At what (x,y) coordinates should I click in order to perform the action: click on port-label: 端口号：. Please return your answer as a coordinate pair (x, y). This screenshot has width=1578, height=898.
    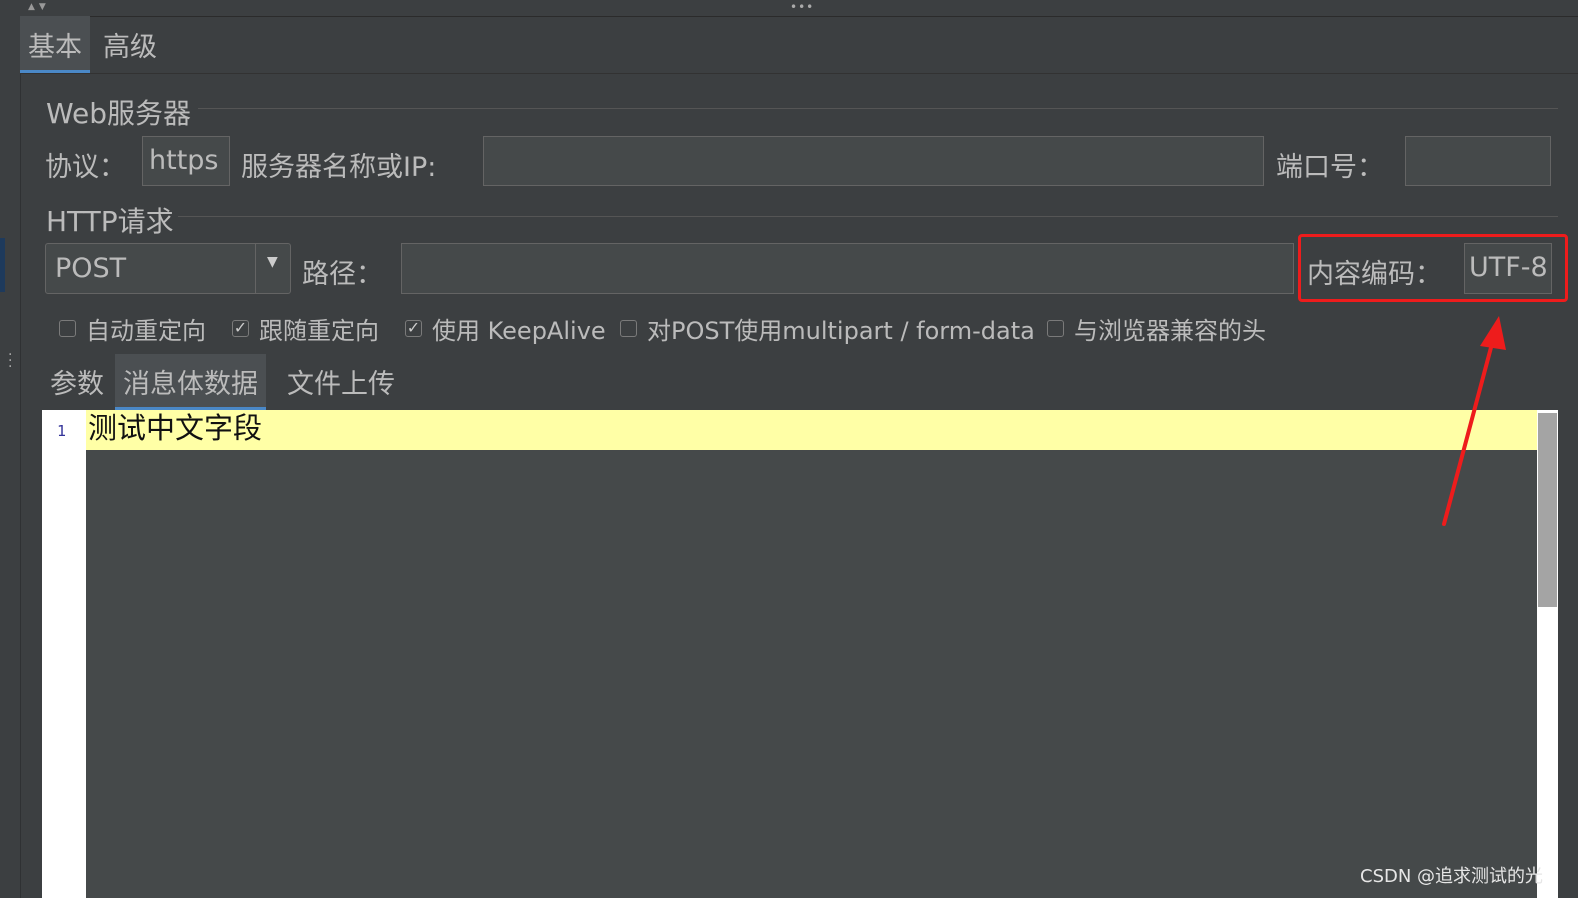
    Looking at the image, I should click on (1330, 167).